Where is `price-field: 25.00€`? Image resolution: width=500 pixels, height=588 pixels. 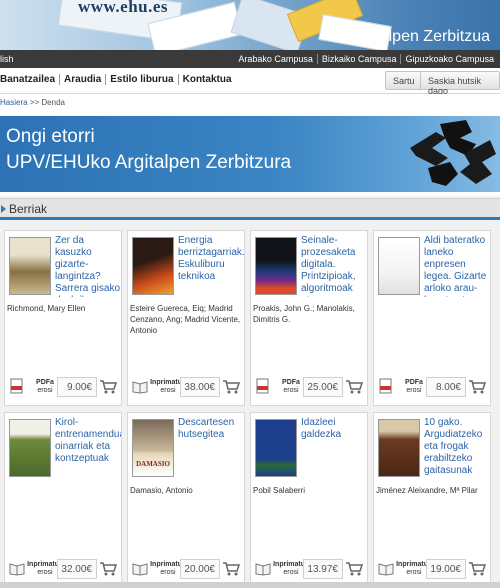
price-field: 25.00€ is located at coordinates (323, 387).